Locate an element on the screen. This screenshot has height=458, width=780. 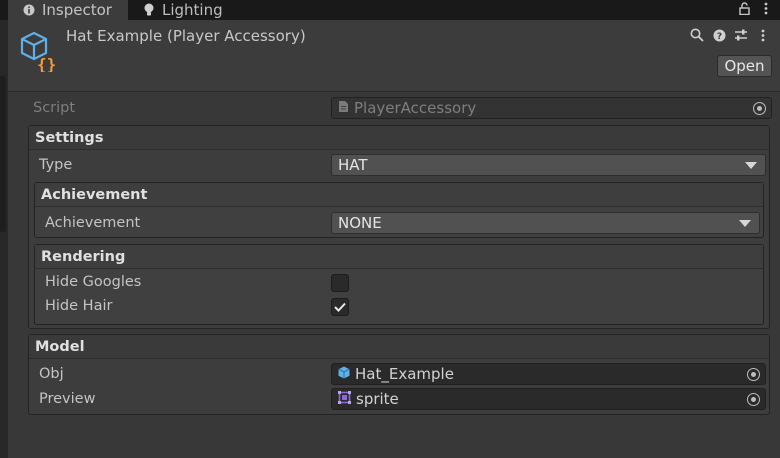
model-header: Model is located at coordinates (399, 347).